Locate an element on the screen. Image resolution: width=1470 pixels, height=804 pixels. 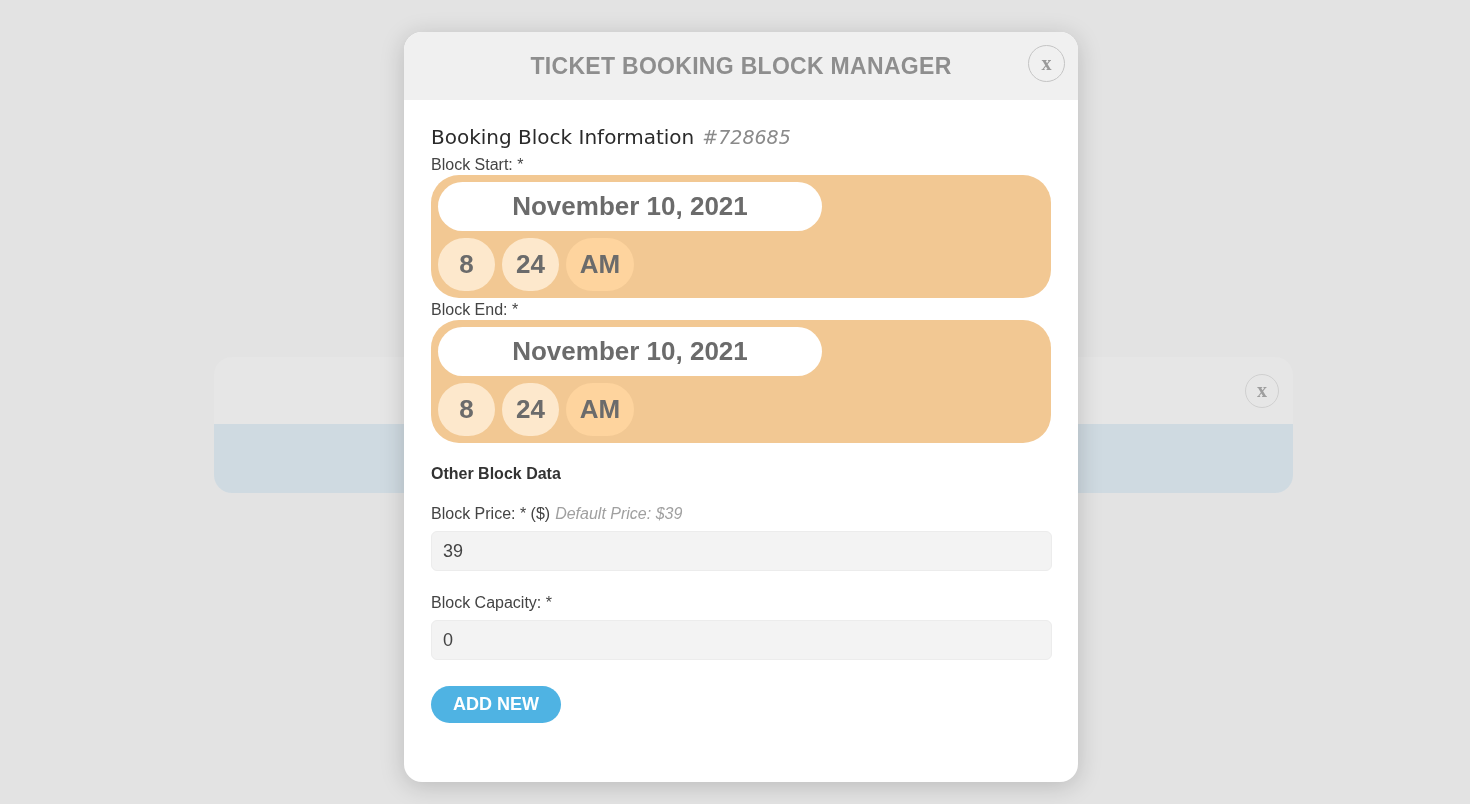
modal-title: TICKET BOOKING BLOCK MANAGER is located at coordinates (741, 66).